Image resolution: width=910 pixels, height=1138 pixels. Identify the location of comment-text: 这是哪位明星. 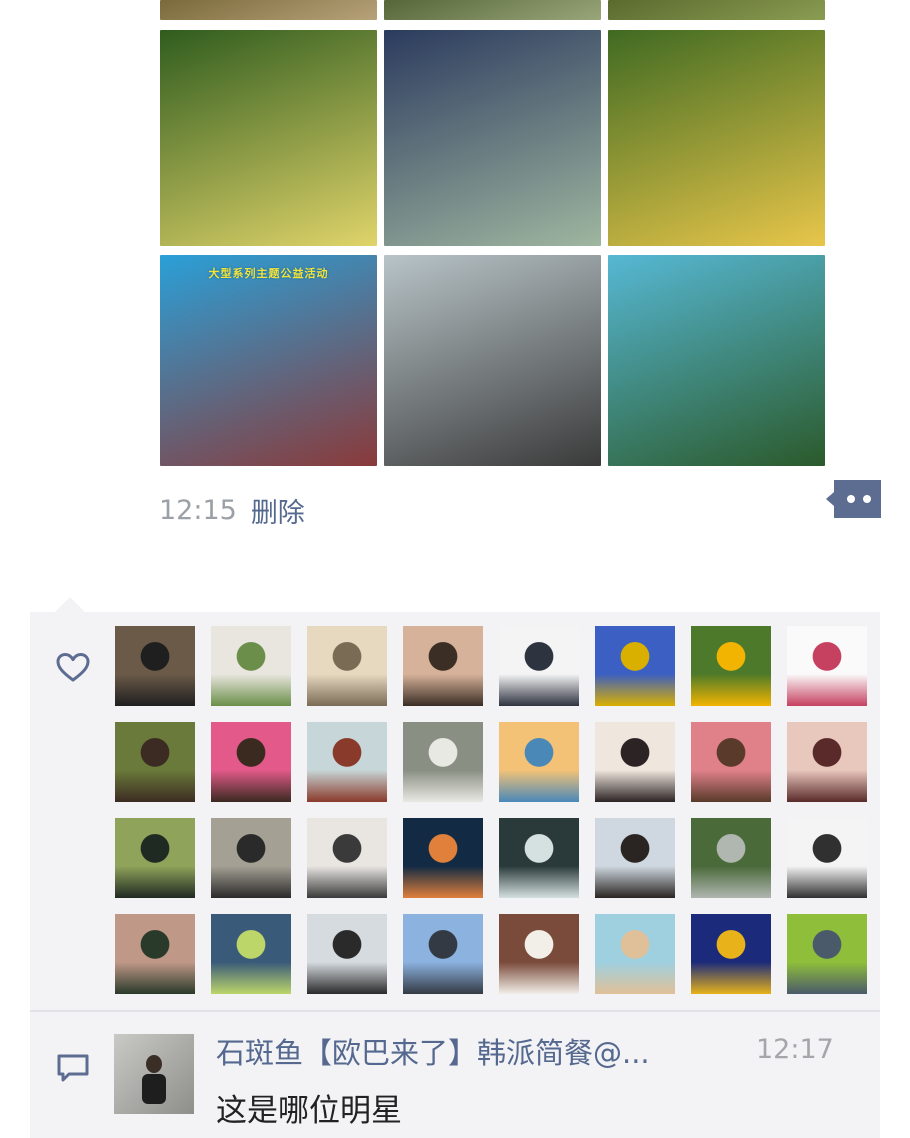
(309, 1111).